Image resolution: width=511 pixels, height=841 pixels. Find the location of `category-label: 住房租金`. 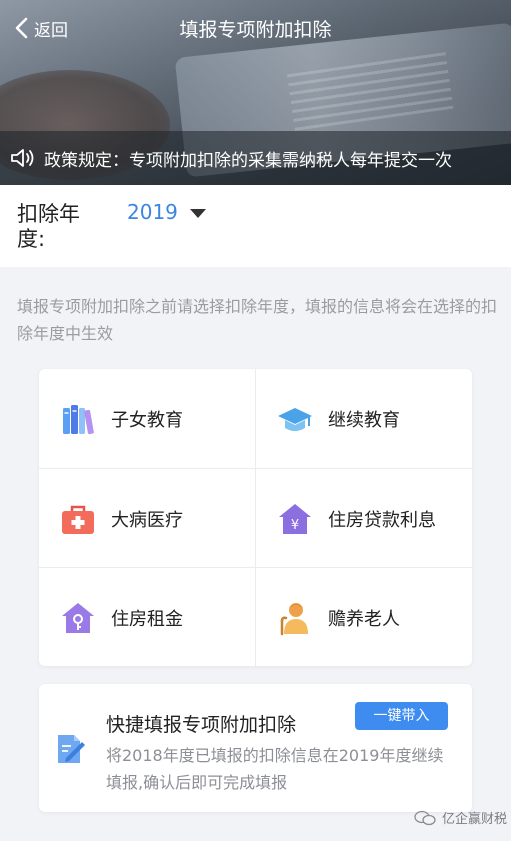

category-label: 住房租金 is located at coordinates (147, 619).